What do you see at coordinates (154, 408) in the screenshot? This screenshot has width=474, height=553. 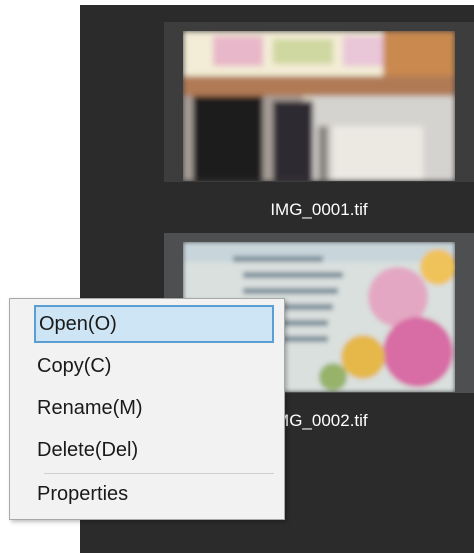 I see `menu-item-rename: Rename(M)` at bounding box center [154, 408].